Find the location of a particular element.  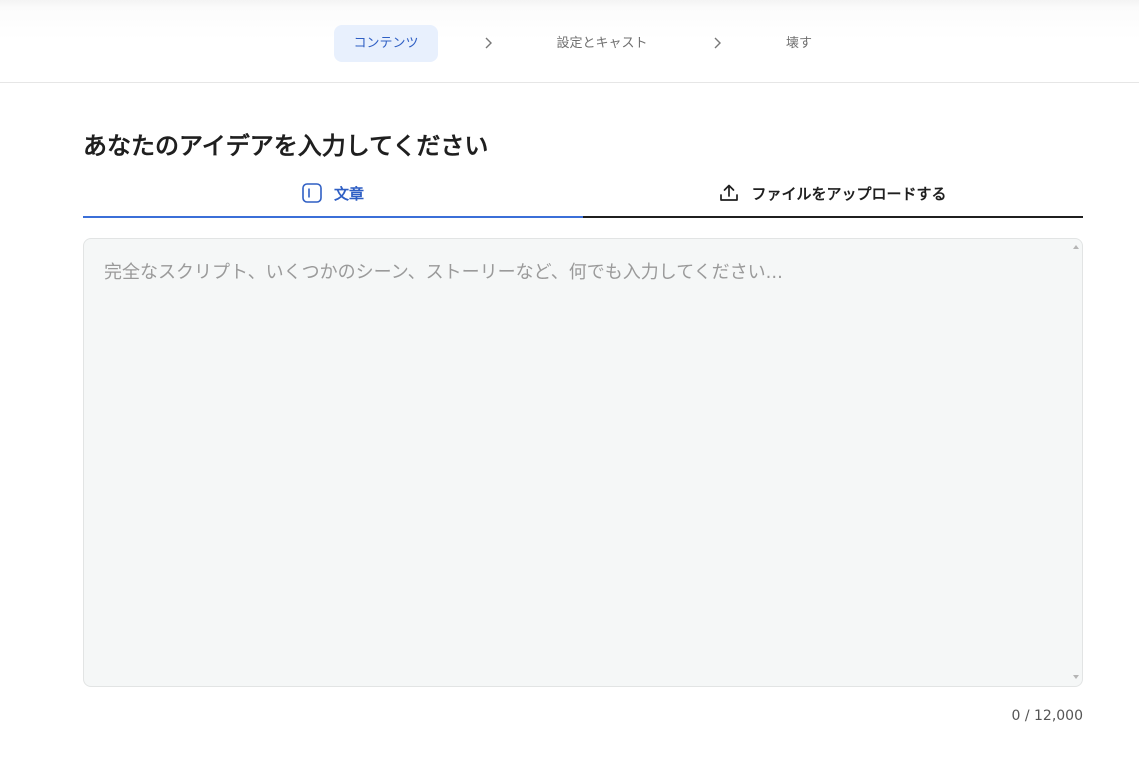

character-counter: 0 / 12,000 is located at coordinates (1047, 716).